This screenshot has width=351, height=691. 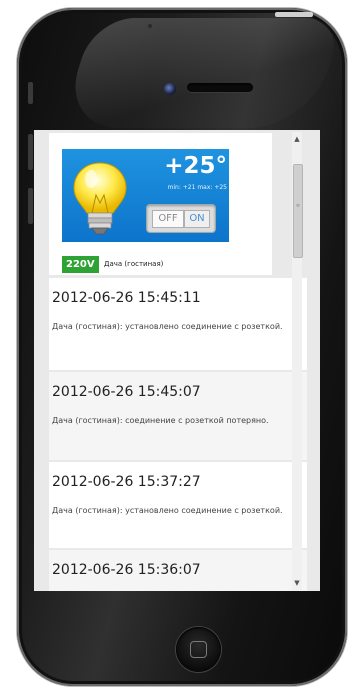 What do you see at coordinates (126, 392) in the screenshot?
I see `log-timestamp: 2012-06-26 15:45:07` at bounding box center [126, 392].